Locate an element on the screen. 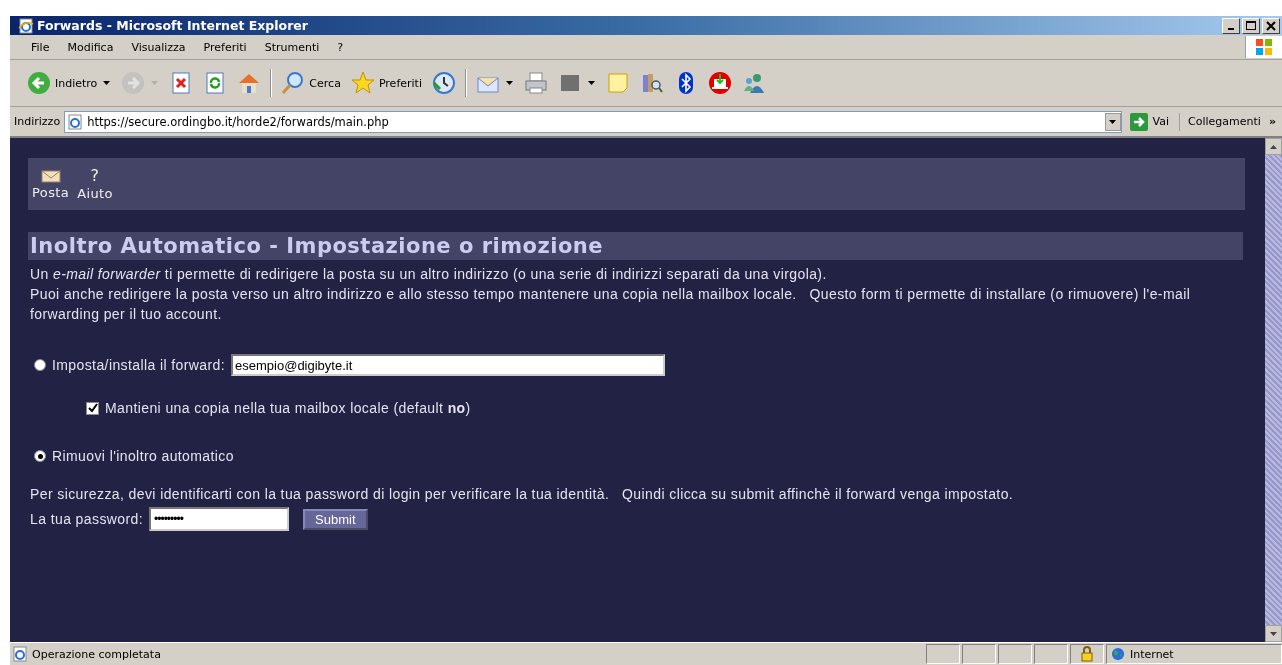 The width and height of the screenshot is (1282, 665). maximize-icon is located at coordinates (1251, 25).